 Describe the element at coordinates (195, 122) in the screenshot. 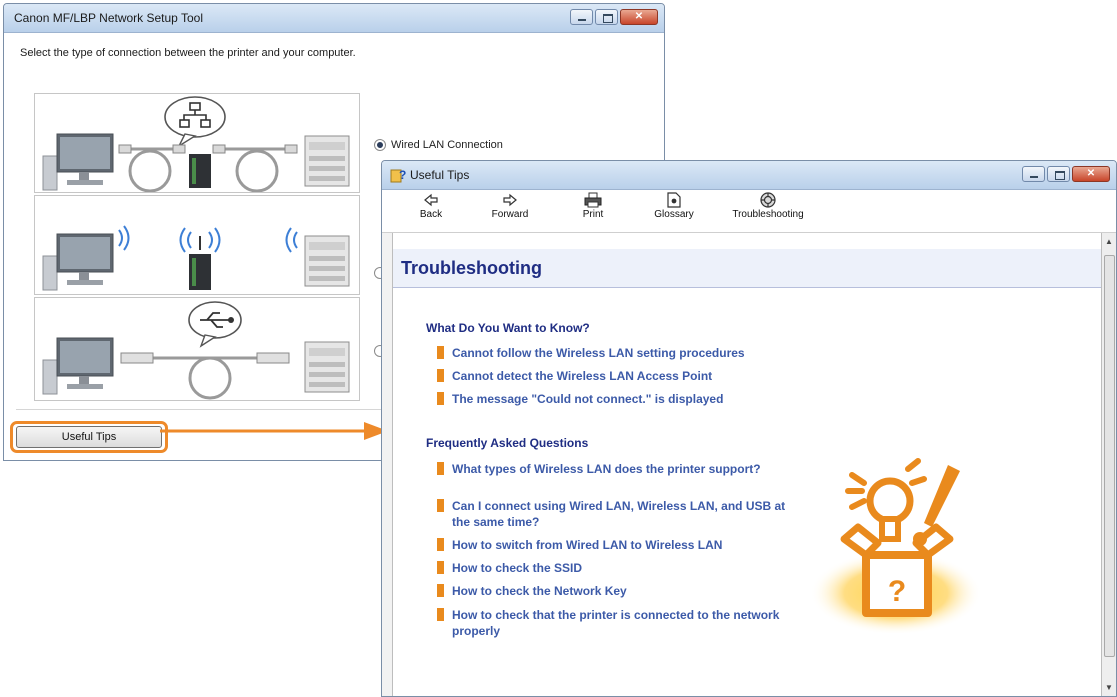

I see `network-bubble-icon` at that location.